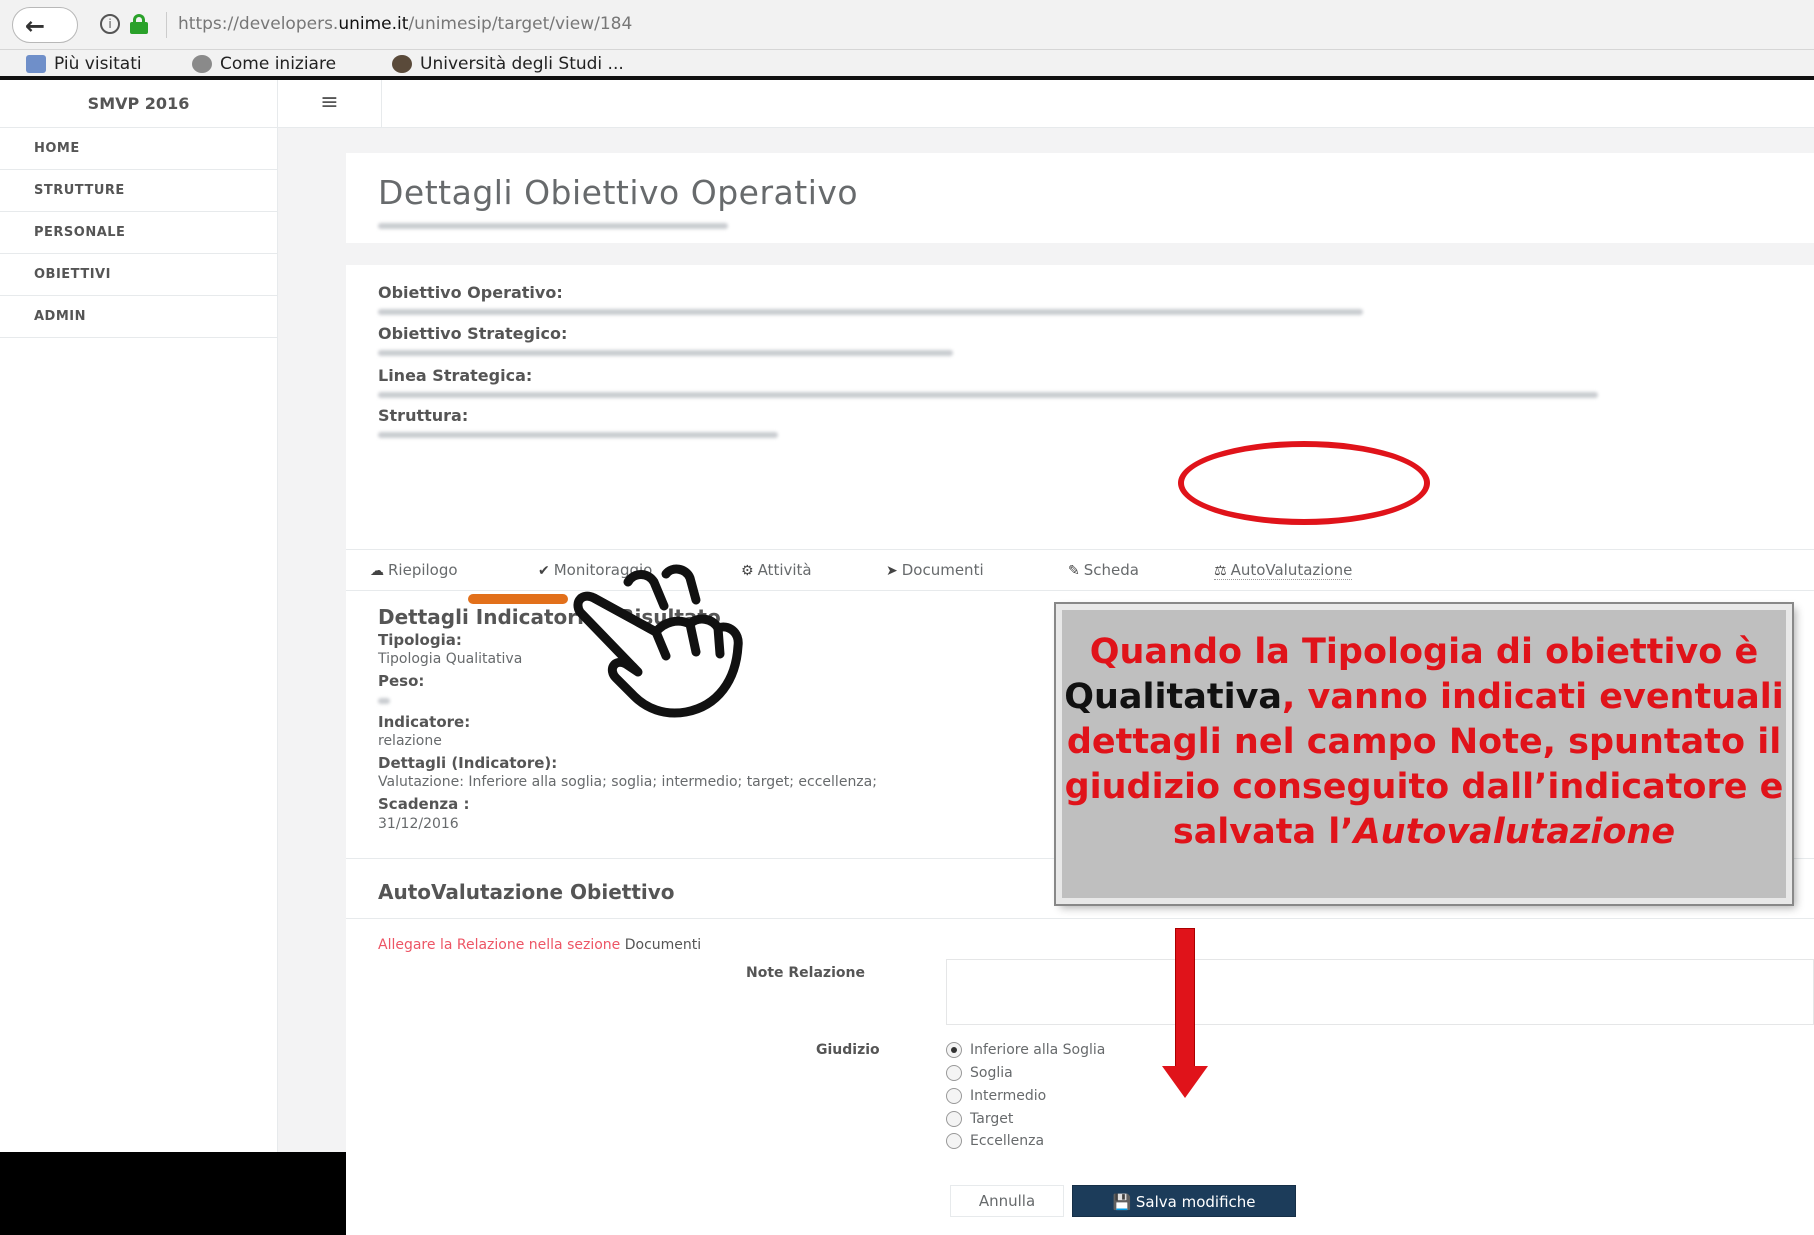 This screenshot has height=1235, width=1814. I want to click on url-prefix: https://developers., so click(258, 24).